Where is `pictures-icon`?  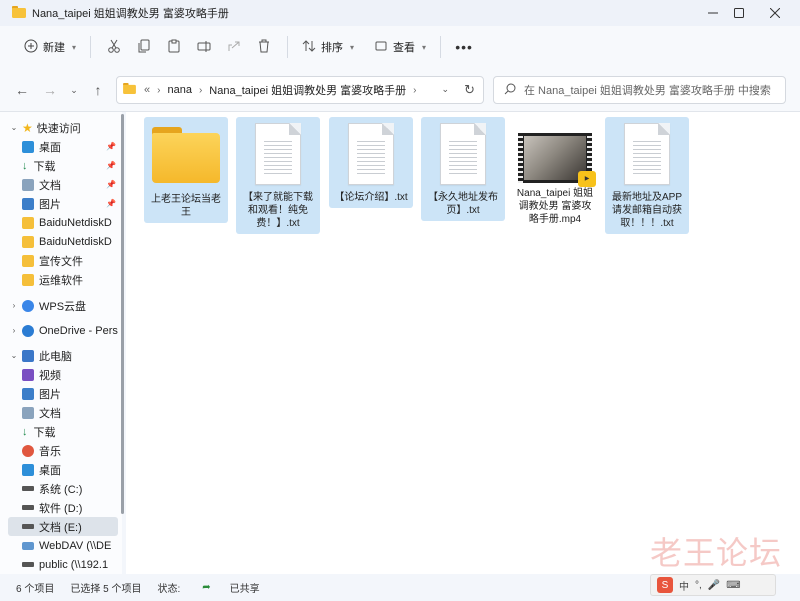
pictures-icon is located at coordinates (28, 393).